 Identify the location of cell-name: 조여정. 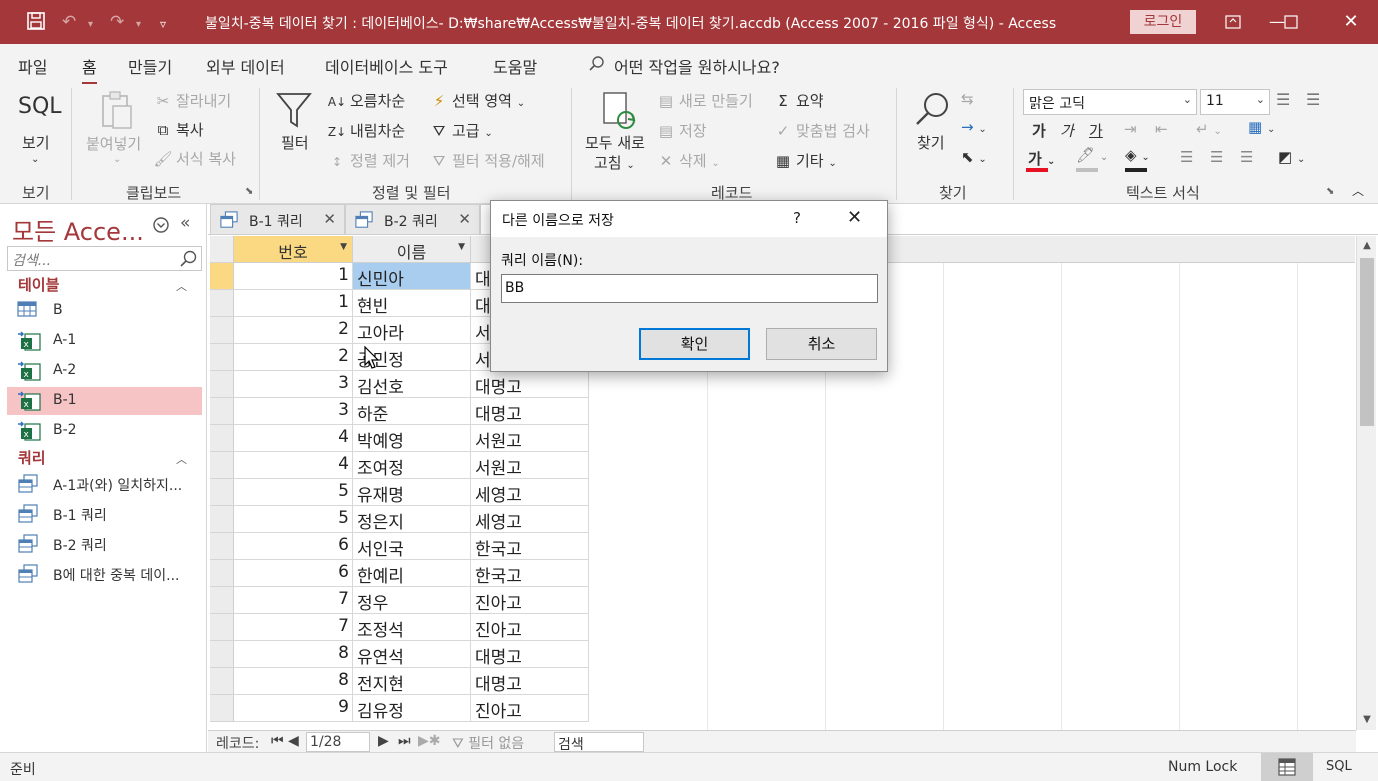
(412, 465).